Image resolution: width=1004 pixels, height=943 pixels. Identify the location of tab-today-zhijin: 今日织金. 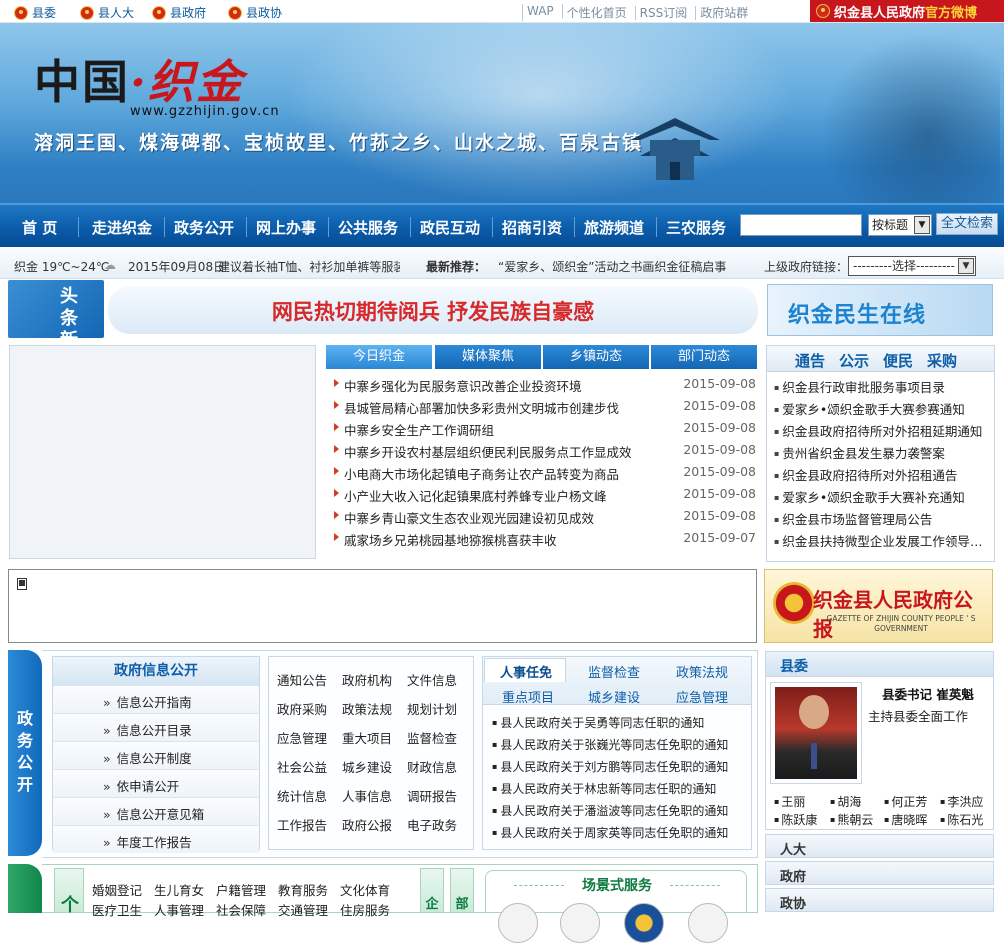
(379, 357).